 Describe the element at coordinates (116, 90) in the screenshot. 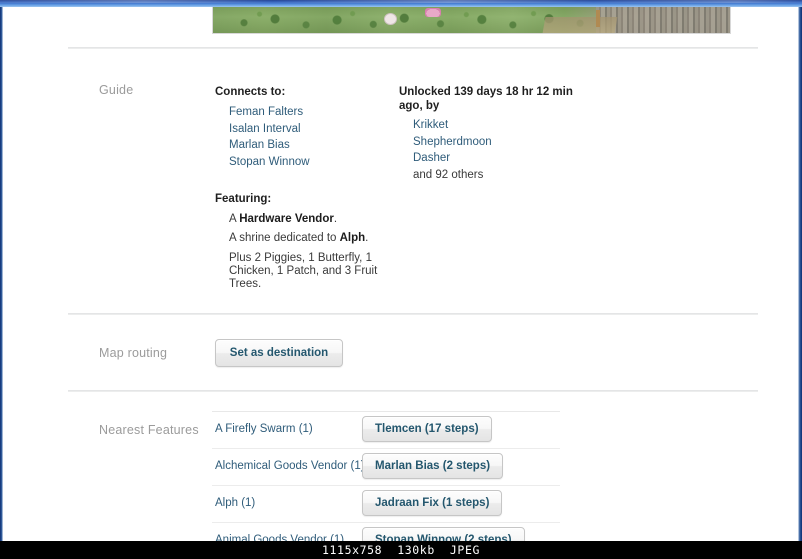

I see `section-label-guide: Guide` at that location.